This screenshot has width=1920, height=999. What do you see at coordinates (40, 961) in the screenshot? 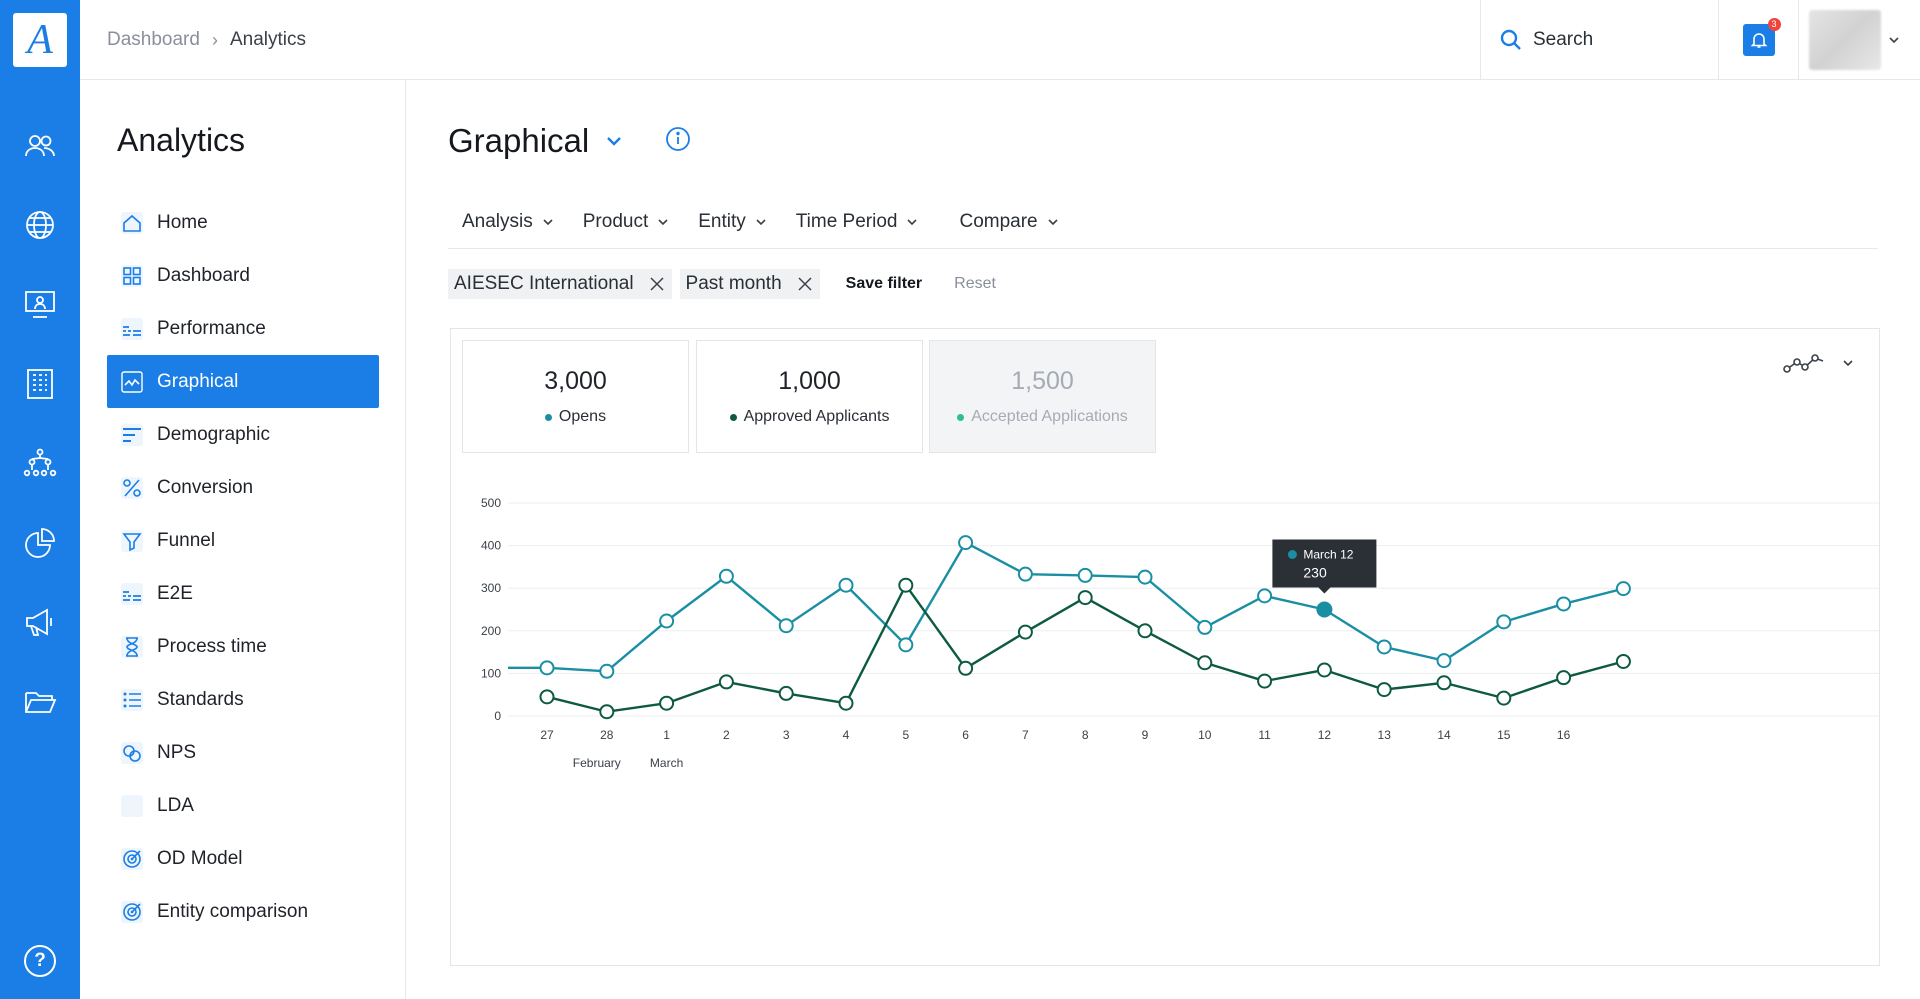
I see `help-icon: ?` at bounding box center [40, 961].